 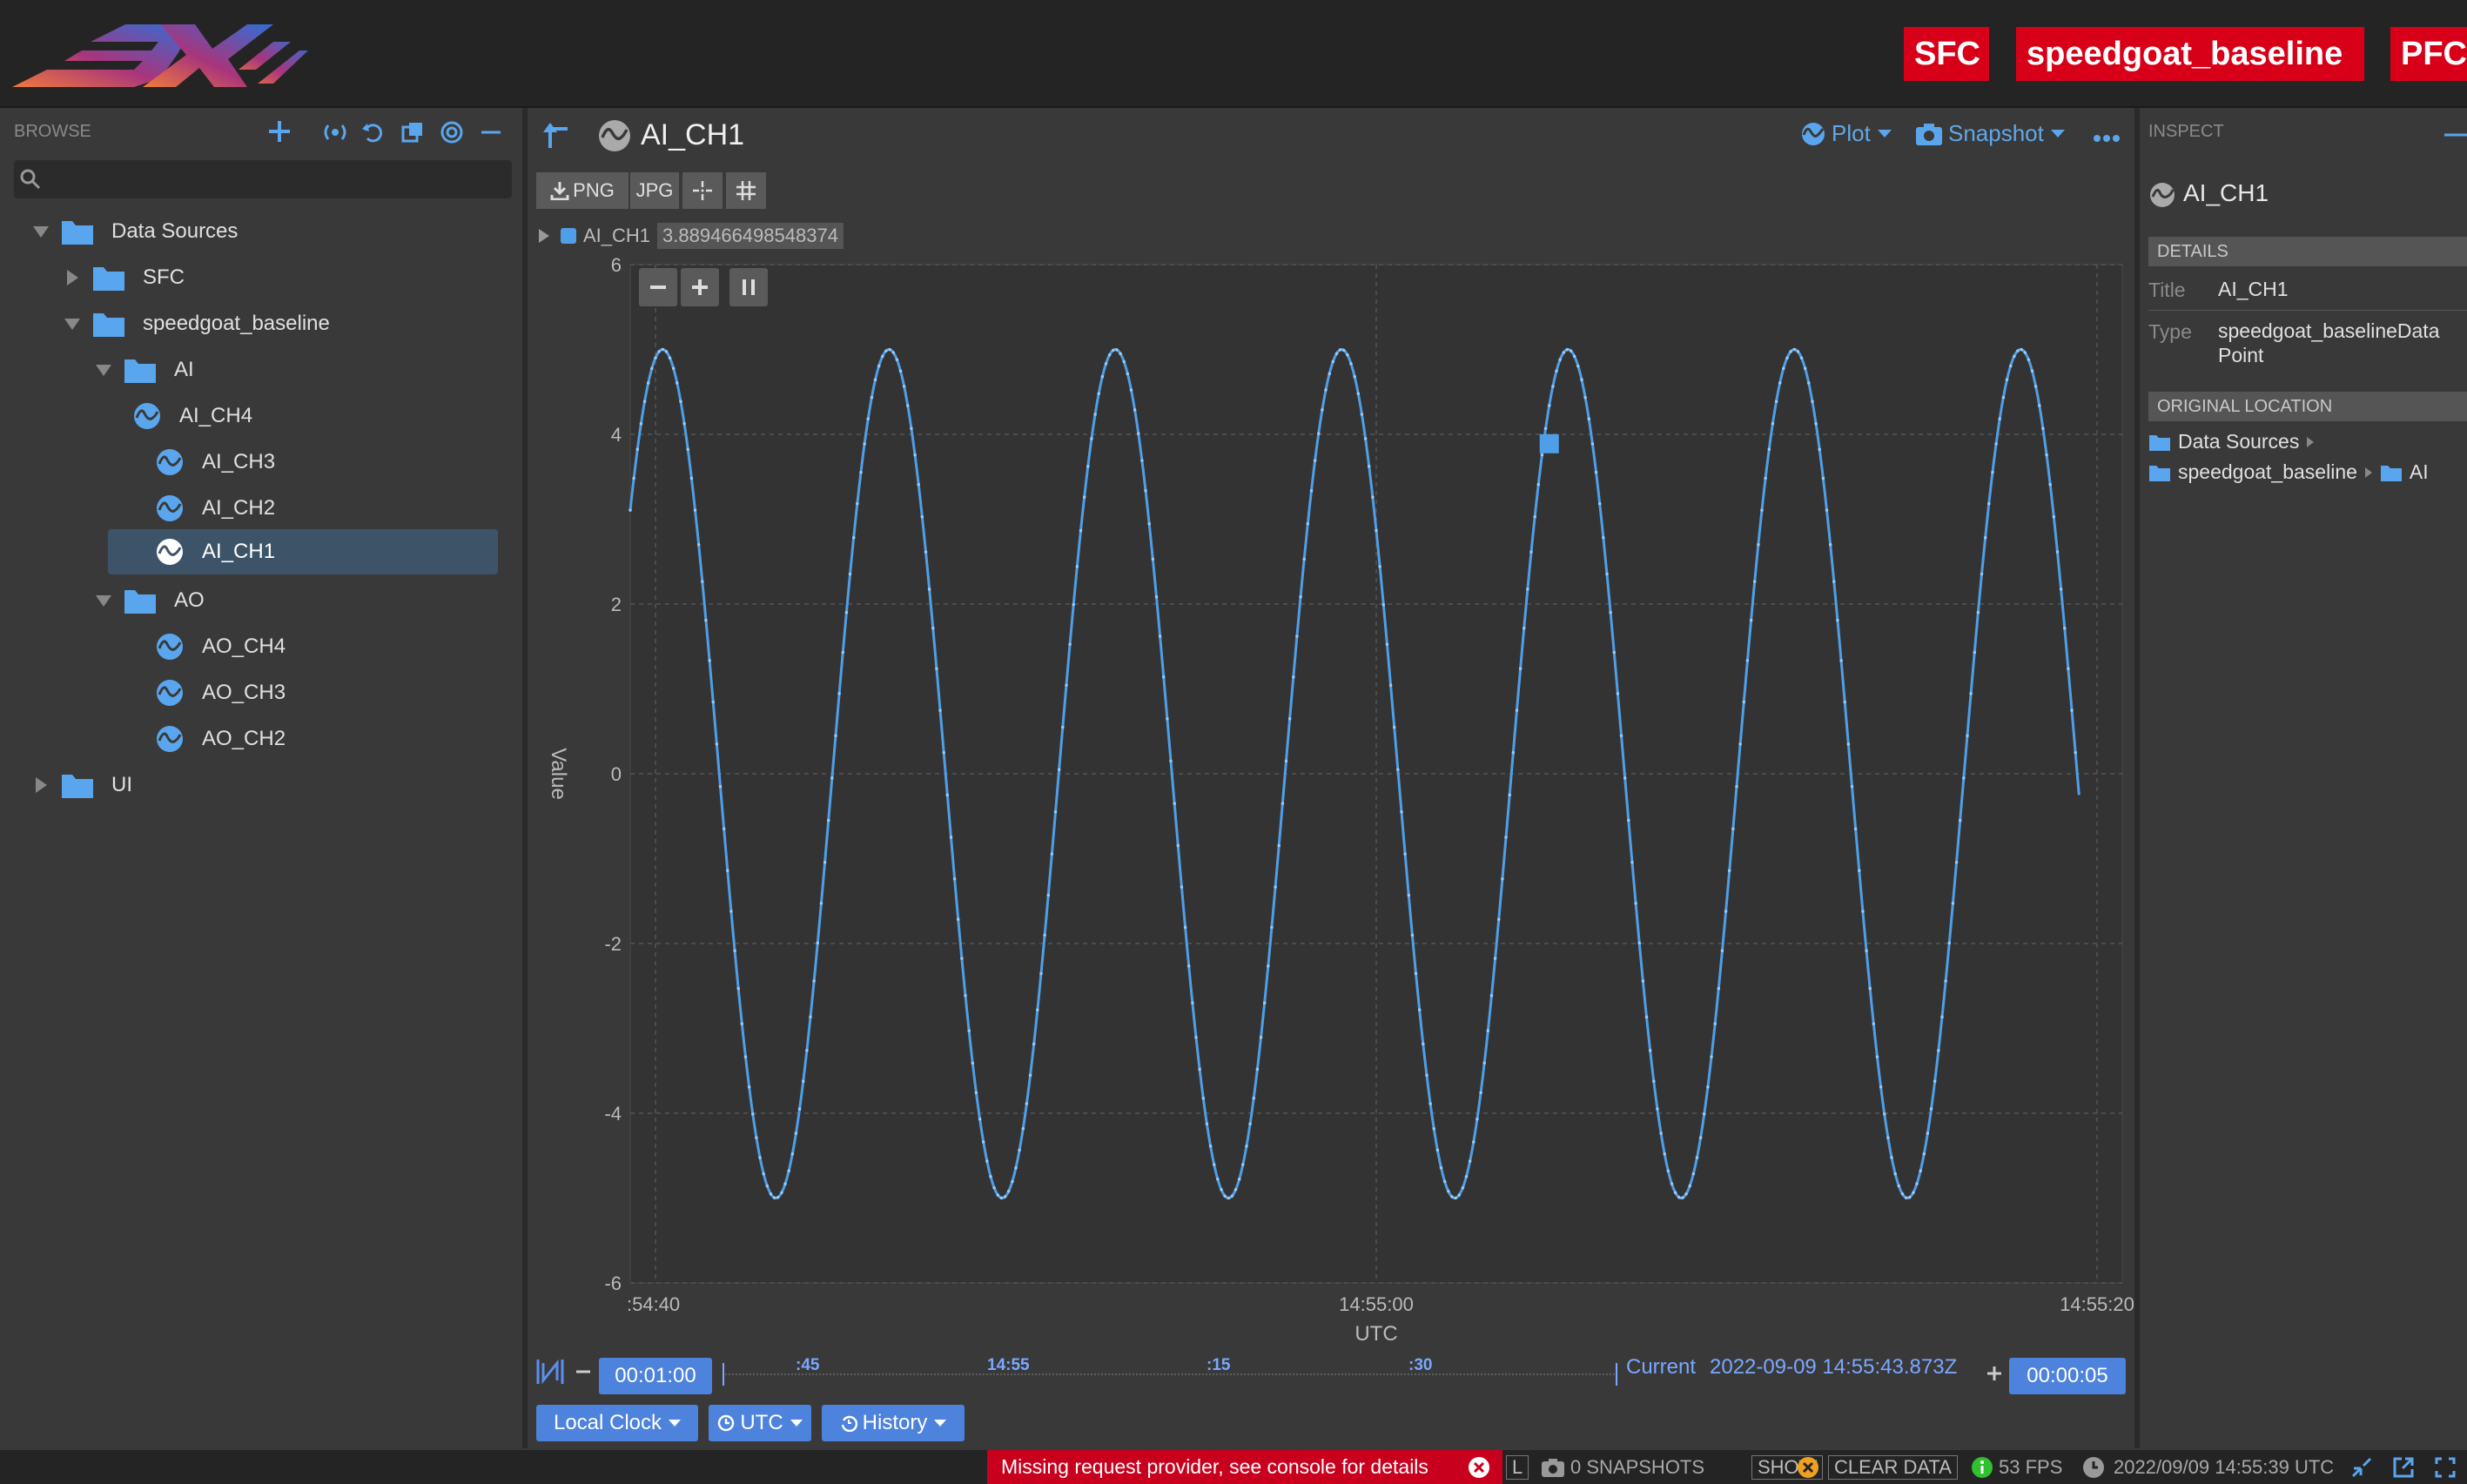 I want to click on timezone-menu: UTC, so click(x=760, y=1423).